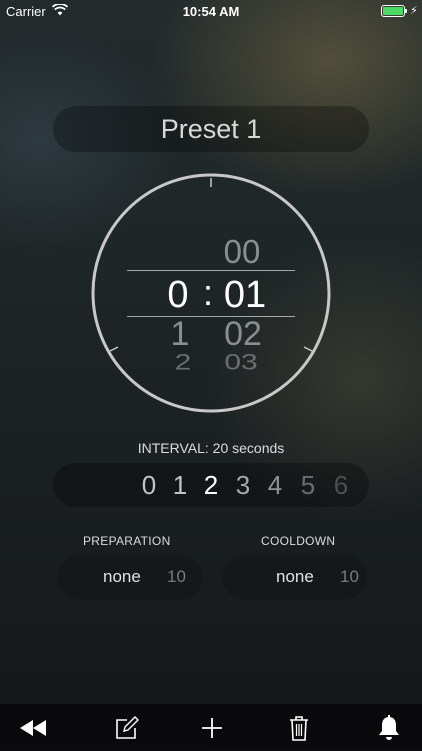 The width and height of the screenshot is (422, 751). What do you see at coordinates (242, 252) in the screenshot?
I see `picker-seconds-prev: 00` at bounding box center [242, 252].